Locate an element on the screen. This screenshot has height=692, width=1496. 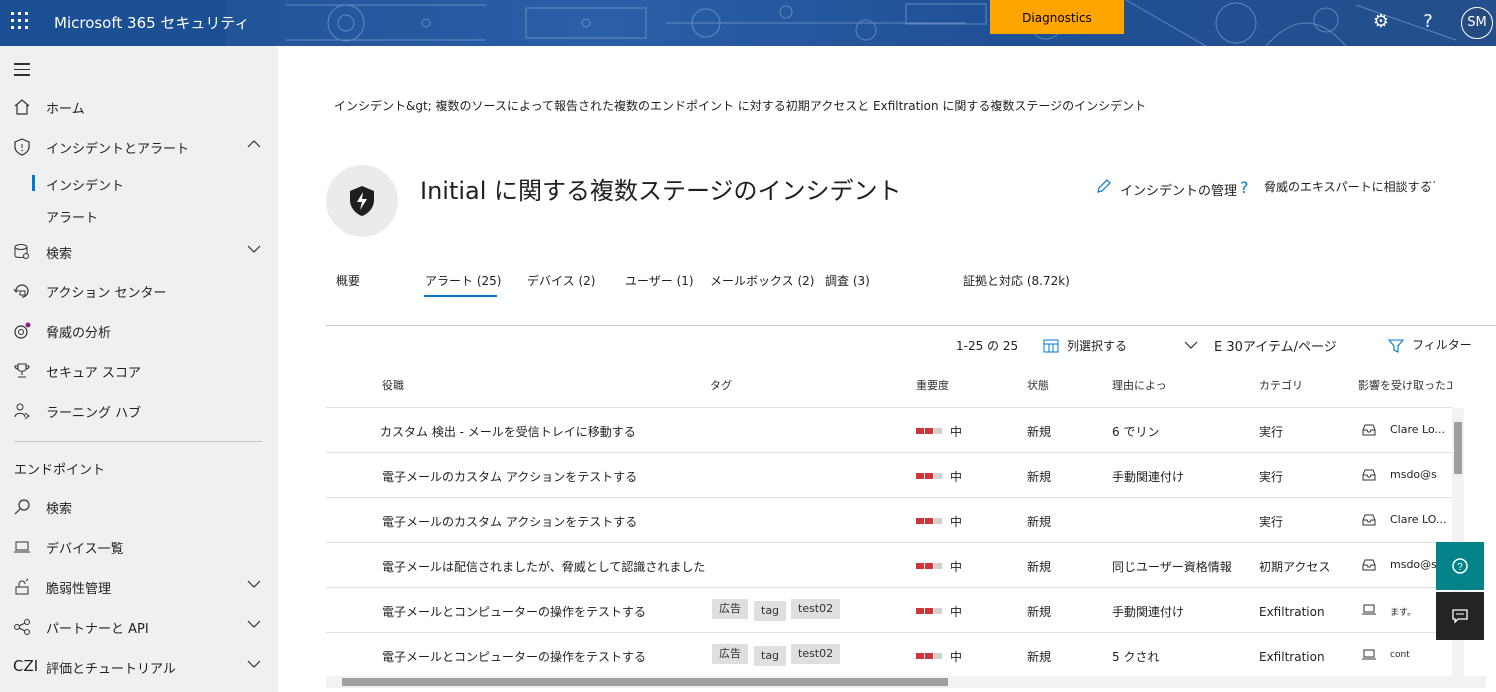
diagnostics-button: Diagnostics is located at coordinates (1057, 17).